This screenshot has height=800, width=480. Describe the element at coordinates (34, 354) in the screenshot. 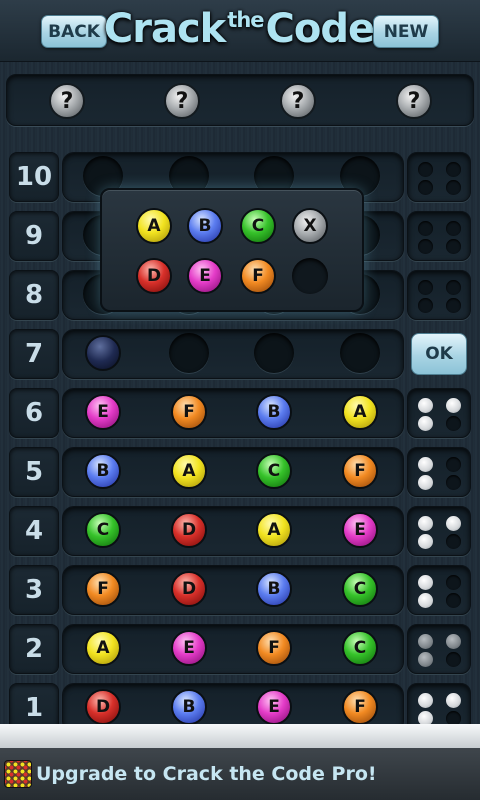

I see `row-number: 7` at that location.